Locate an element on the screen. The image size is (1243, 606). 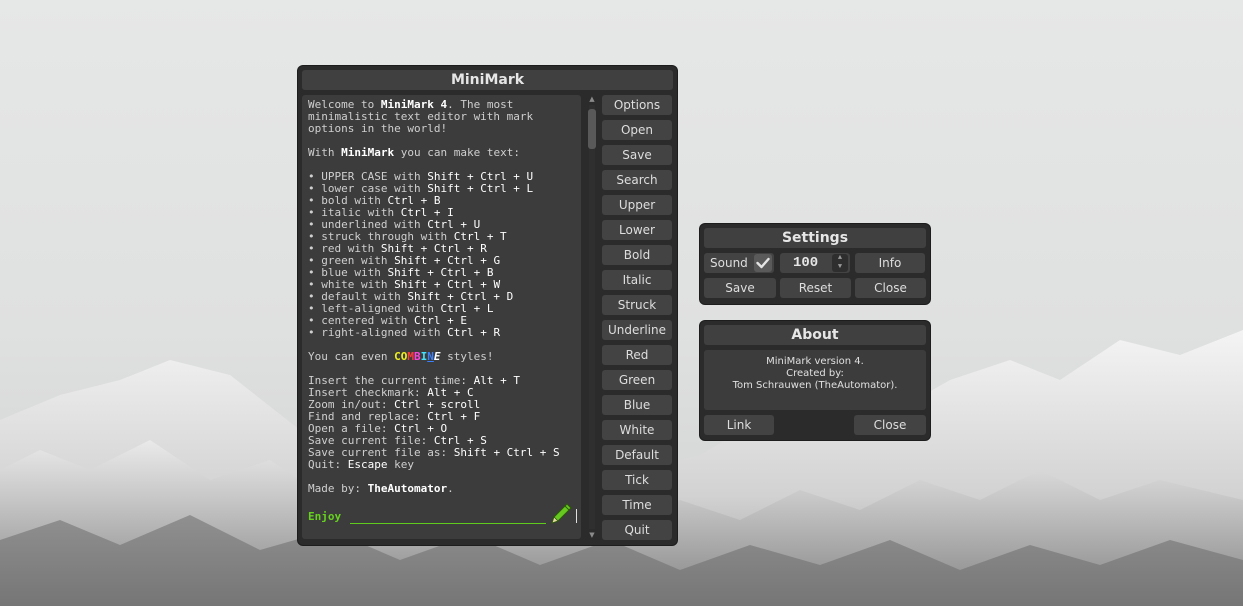
editor-text: Made by: is located at coordinates (338, 488).